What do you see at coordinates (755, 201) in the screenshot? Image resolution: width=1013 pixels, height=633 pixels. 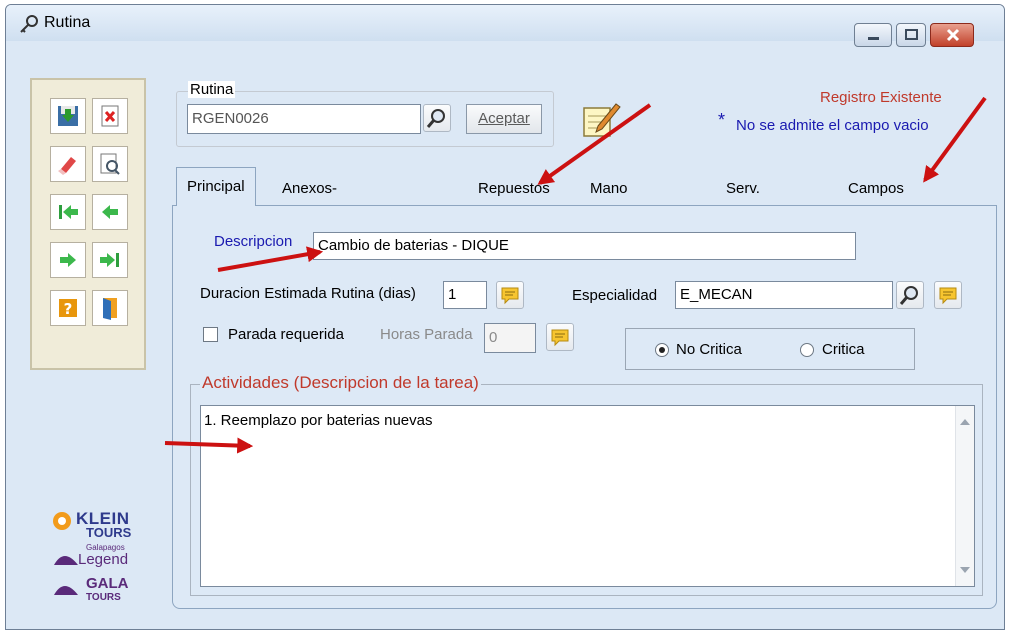 I see `tab-serv-externos: Serv. Externos` at bounding box center [755, 201].